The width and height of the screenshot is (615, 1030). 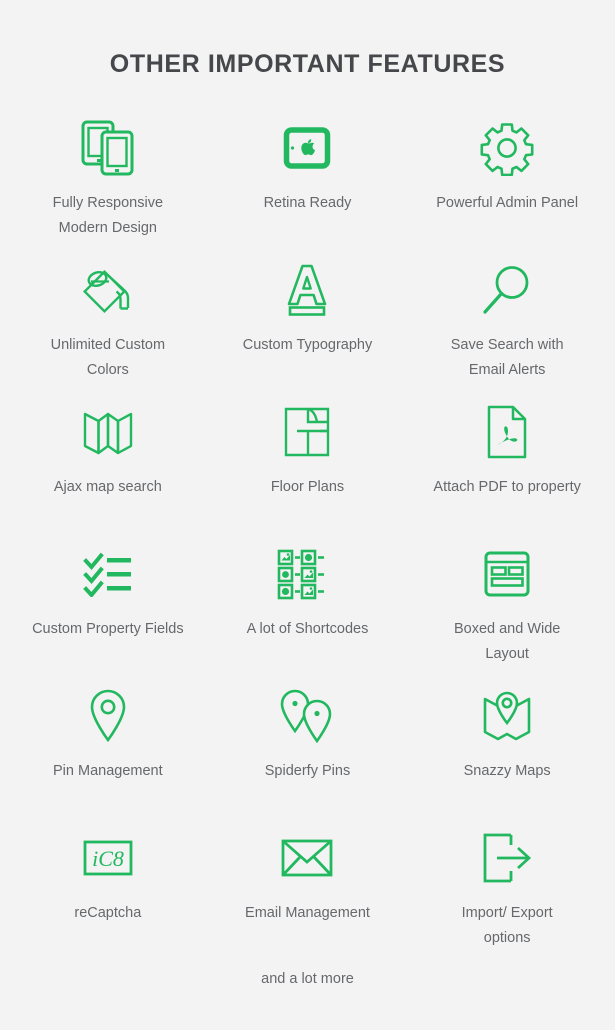 I want to click on feature-item: Boxed and Wide Layout, so click(x=507, y=610).